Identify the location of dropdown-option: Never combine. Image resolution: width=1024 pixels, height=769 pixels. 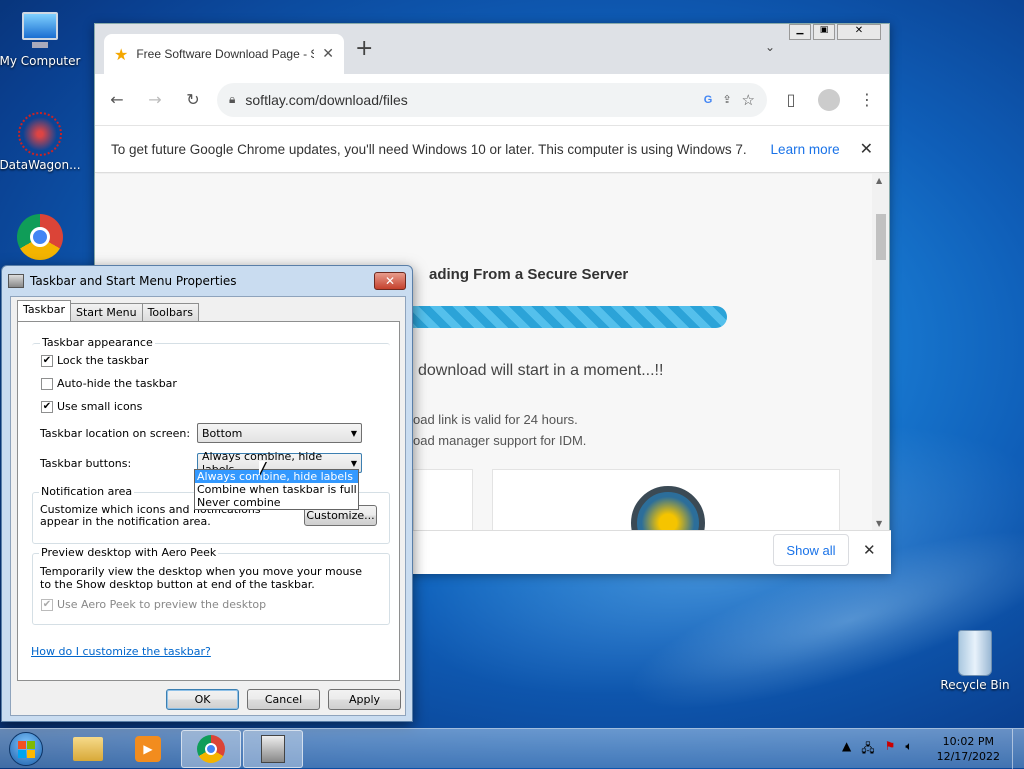
(276, 502).